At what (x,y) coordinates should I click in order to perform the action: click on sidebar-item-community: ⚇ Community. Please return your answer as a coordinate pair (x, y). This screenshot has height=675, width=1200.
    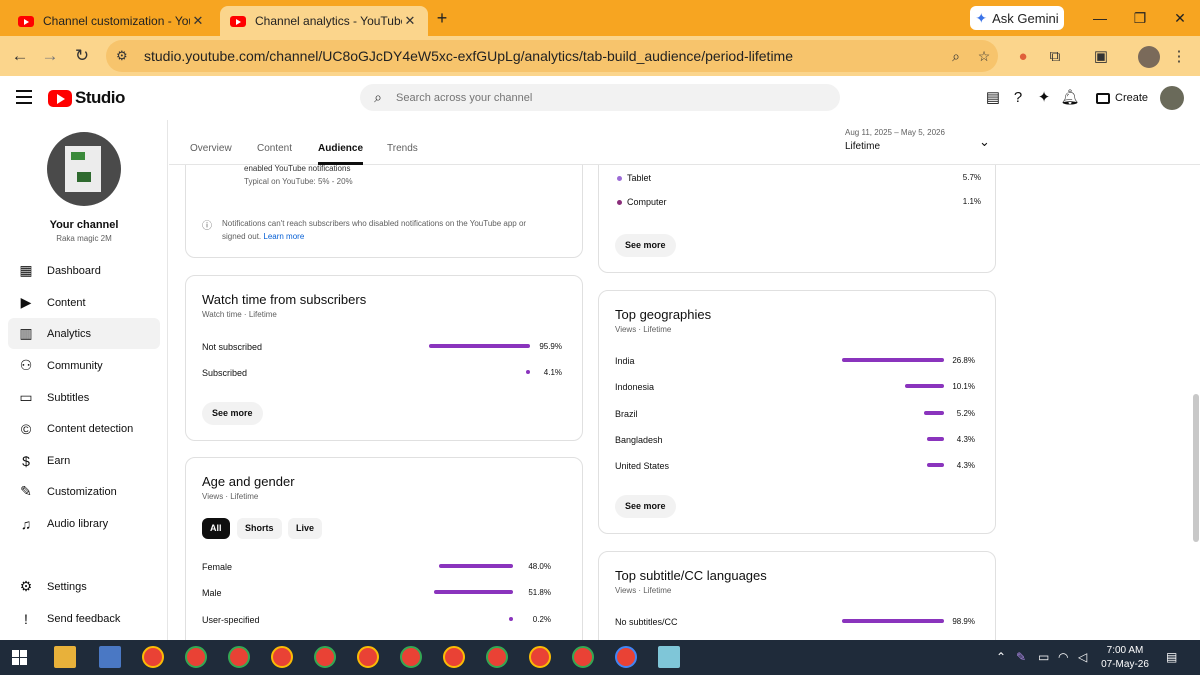
    Looking at the image, I should click on (84, 365).